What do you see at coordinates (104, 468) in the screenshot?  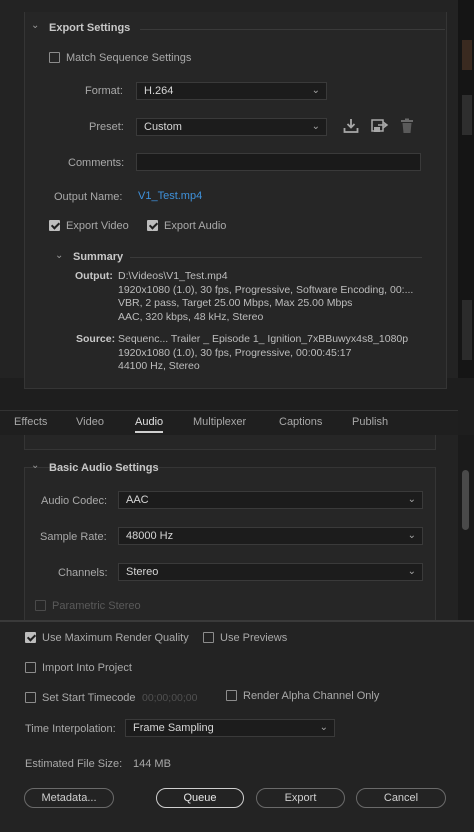 I see `basic-audio-header: Basic Audio Settings` at bounding box center [104, 468].